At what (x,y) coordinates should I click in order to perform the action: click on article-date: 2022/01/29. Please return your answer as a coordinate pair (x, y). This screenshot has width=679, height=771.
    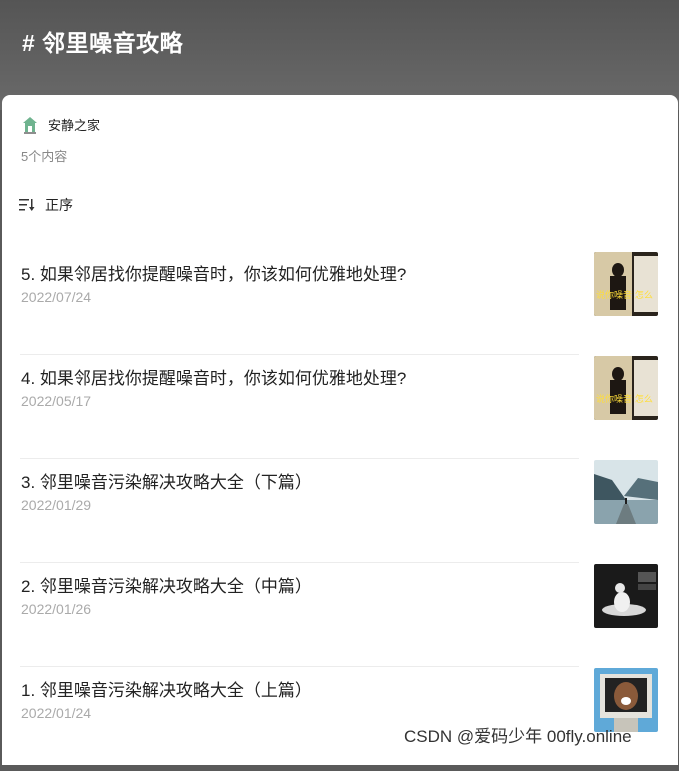
    Looking at the image, I should click on (56, 505).